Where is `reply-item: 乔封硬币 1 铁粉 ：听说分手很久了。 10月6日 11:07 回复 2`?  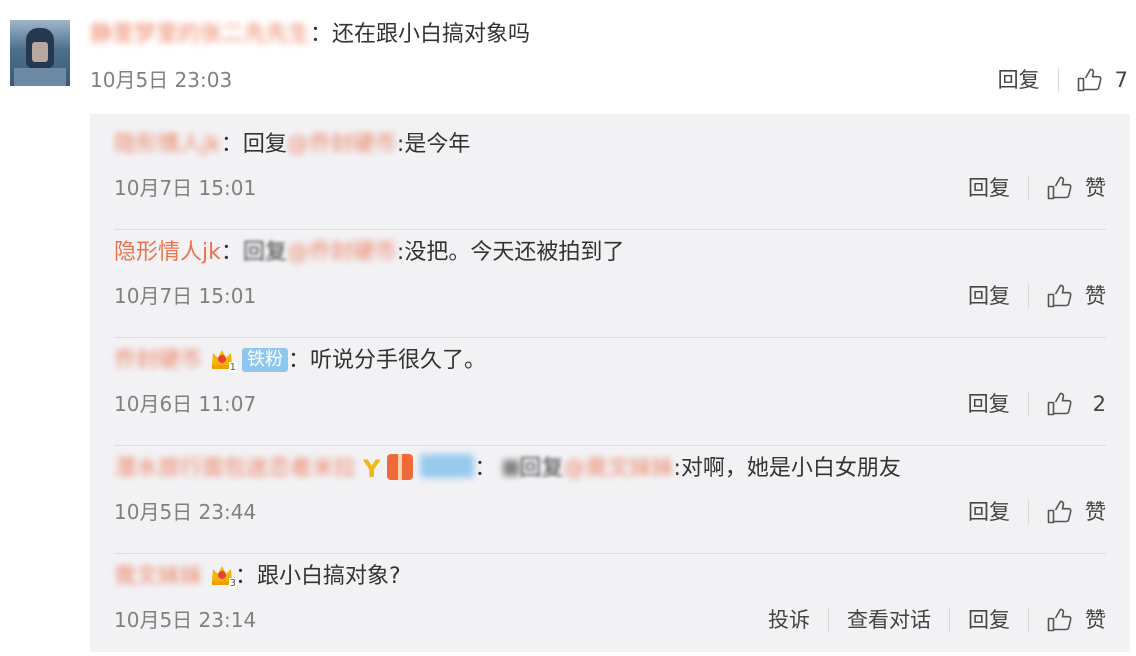 reply-item: 乔封硬币 1 铁粉 ：听说分手很久了。 10月6日 11:07 回复 2 is located at coordinates (610, 395).